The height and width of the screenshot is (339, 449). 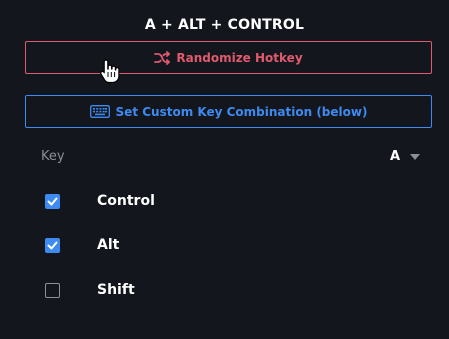 I want to click on control-label: Control, so click(x=126, y=201).